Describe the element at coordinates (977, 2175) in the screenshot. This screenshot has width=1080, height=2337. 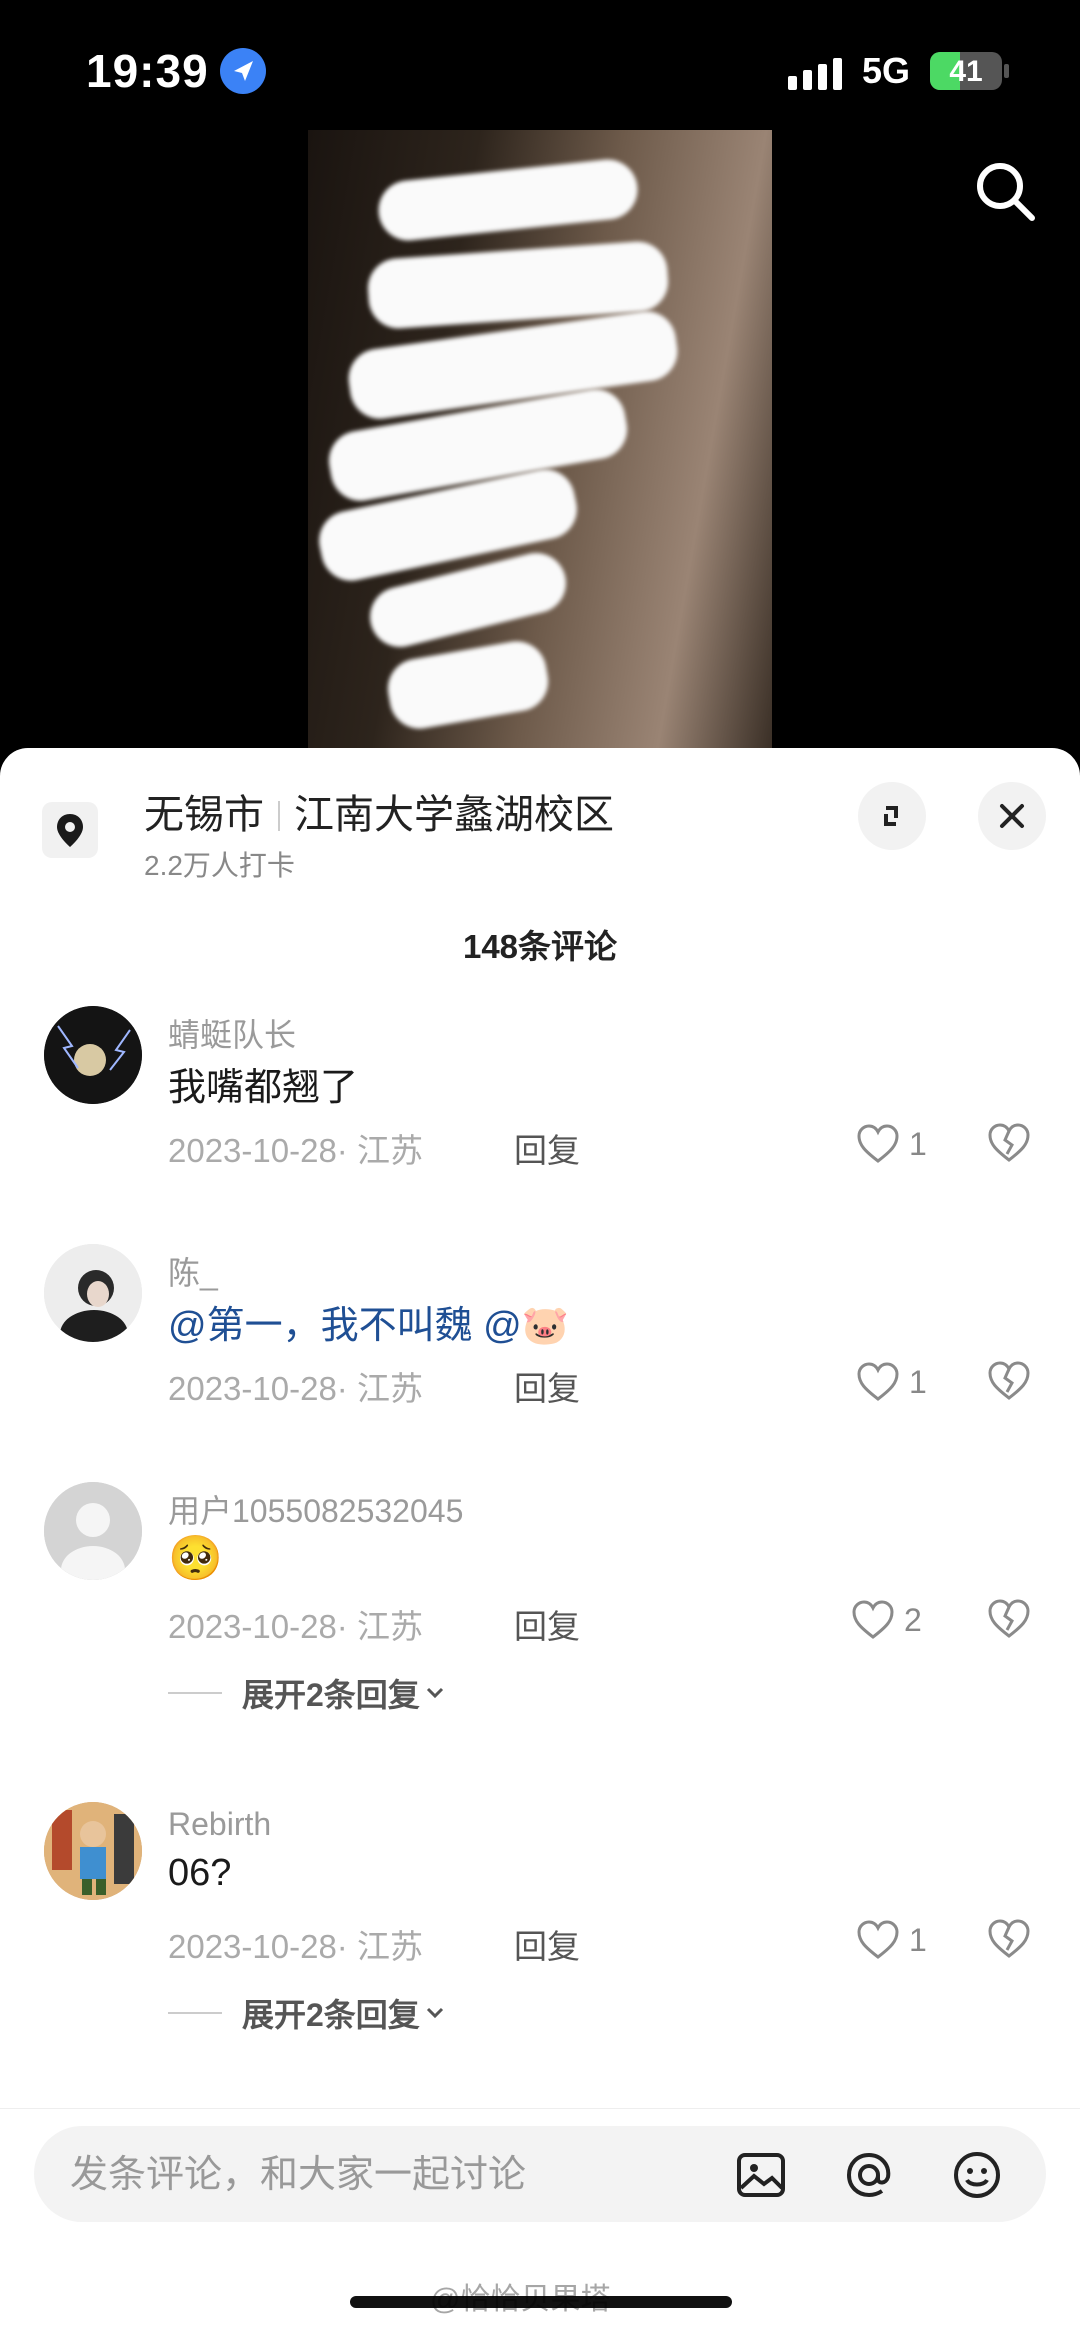
I see `emoji-icon` at that location.